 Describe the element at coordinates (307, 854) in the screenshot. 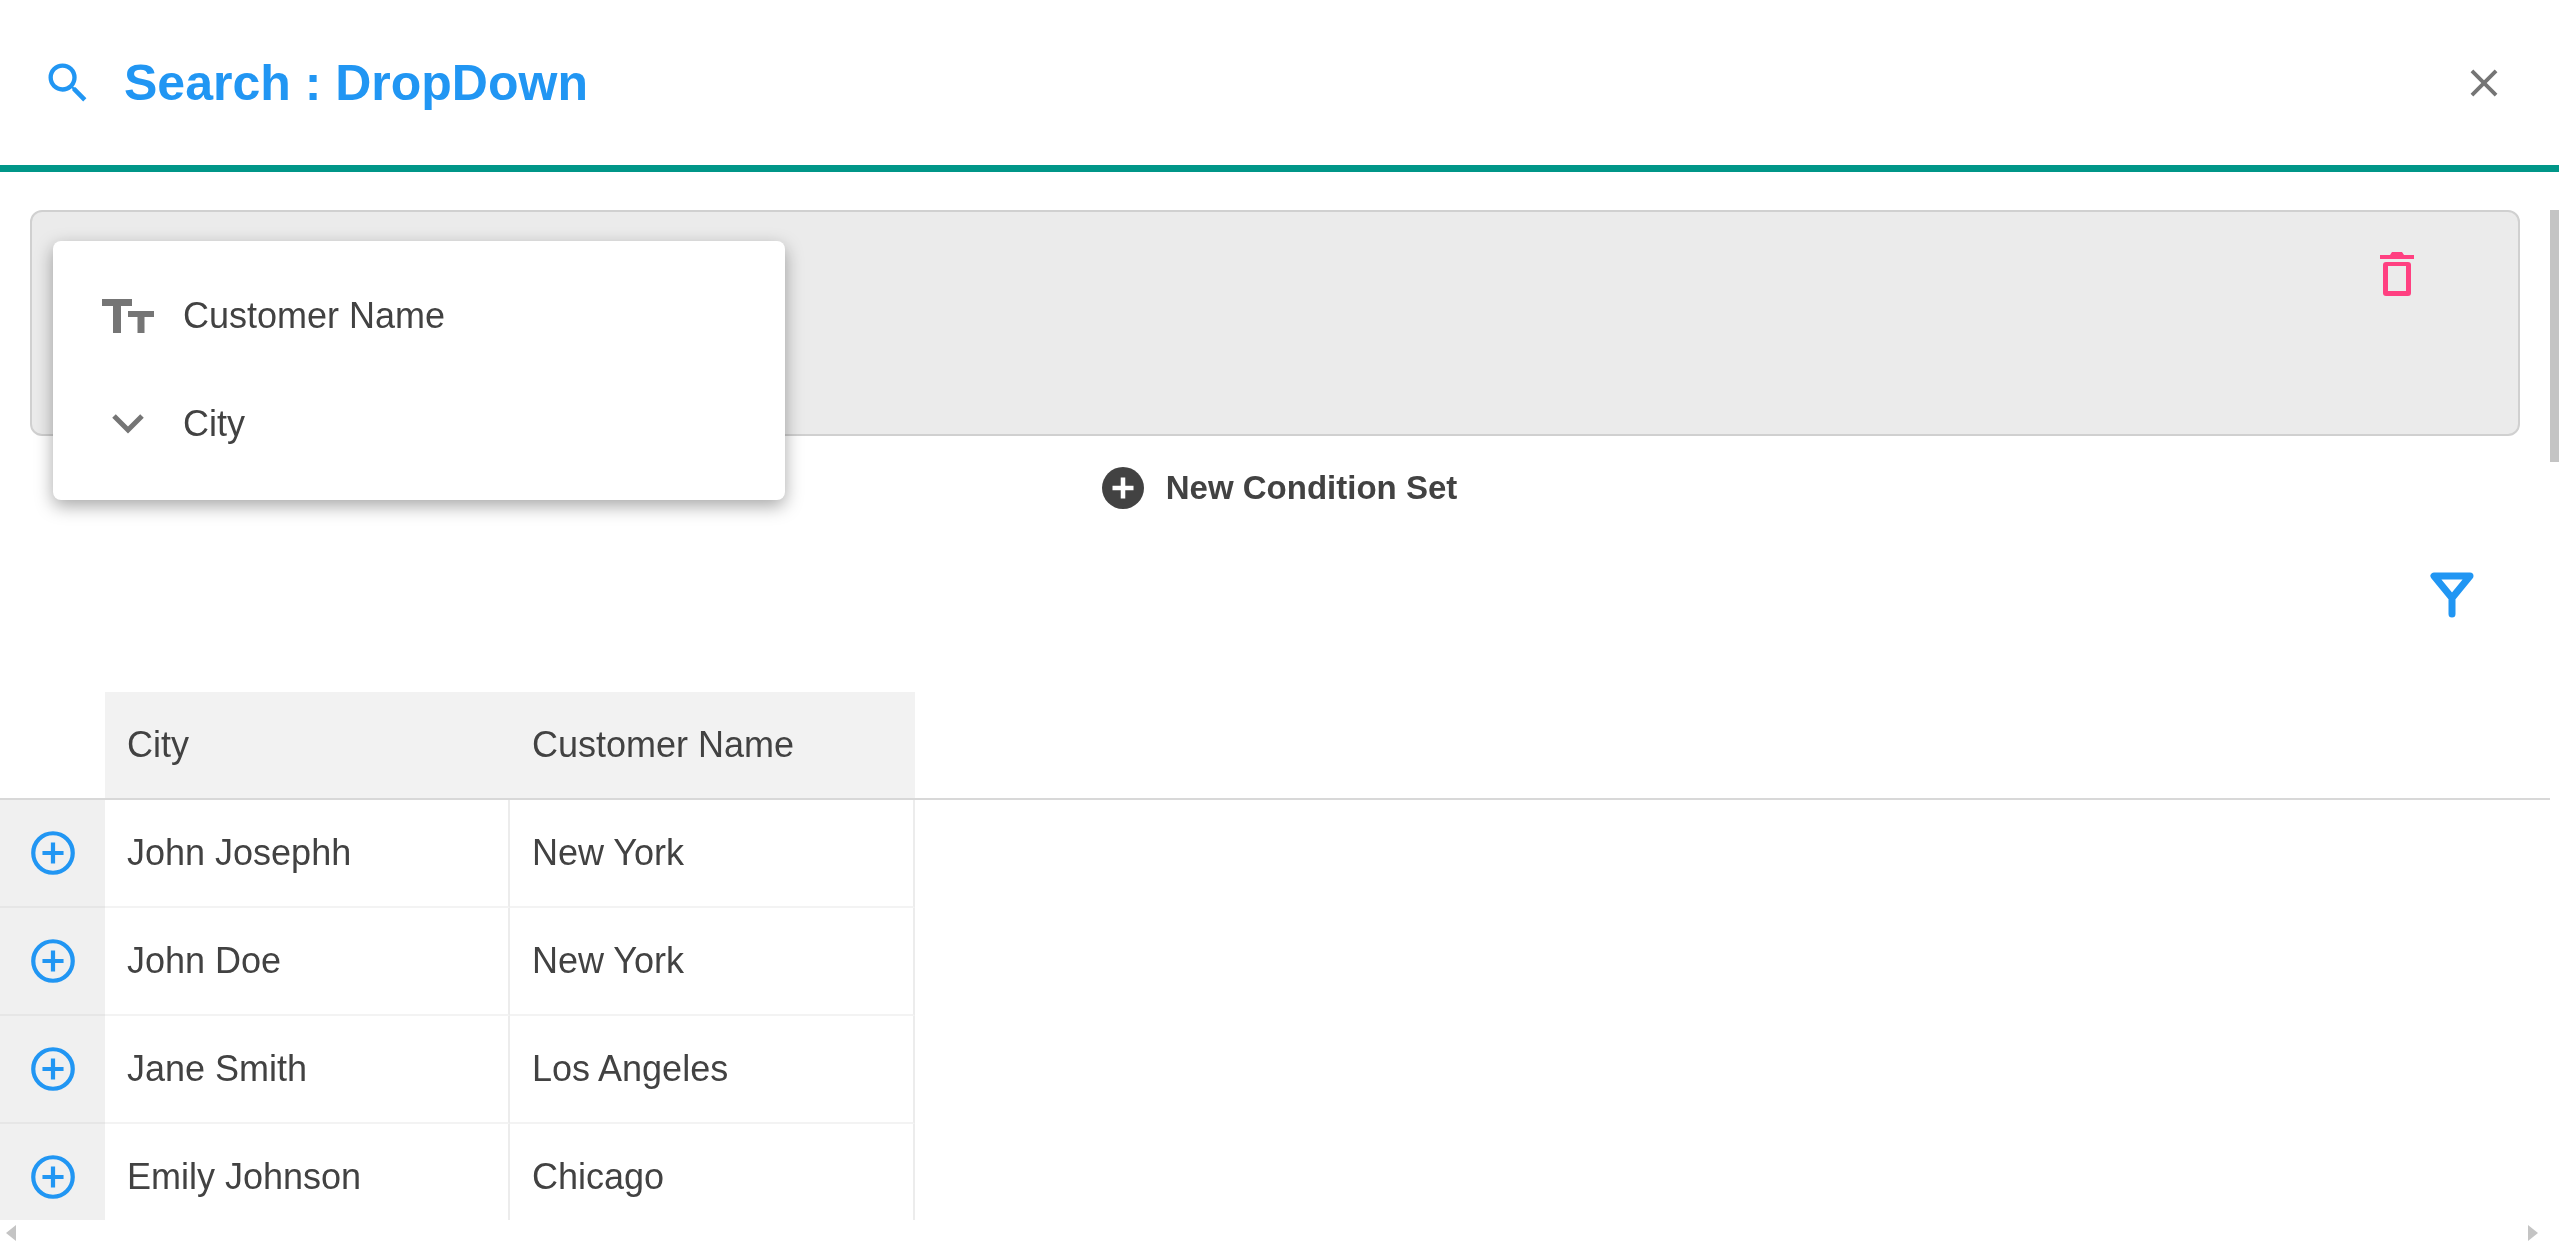

I see `table-cell: John Josephh` at that location.